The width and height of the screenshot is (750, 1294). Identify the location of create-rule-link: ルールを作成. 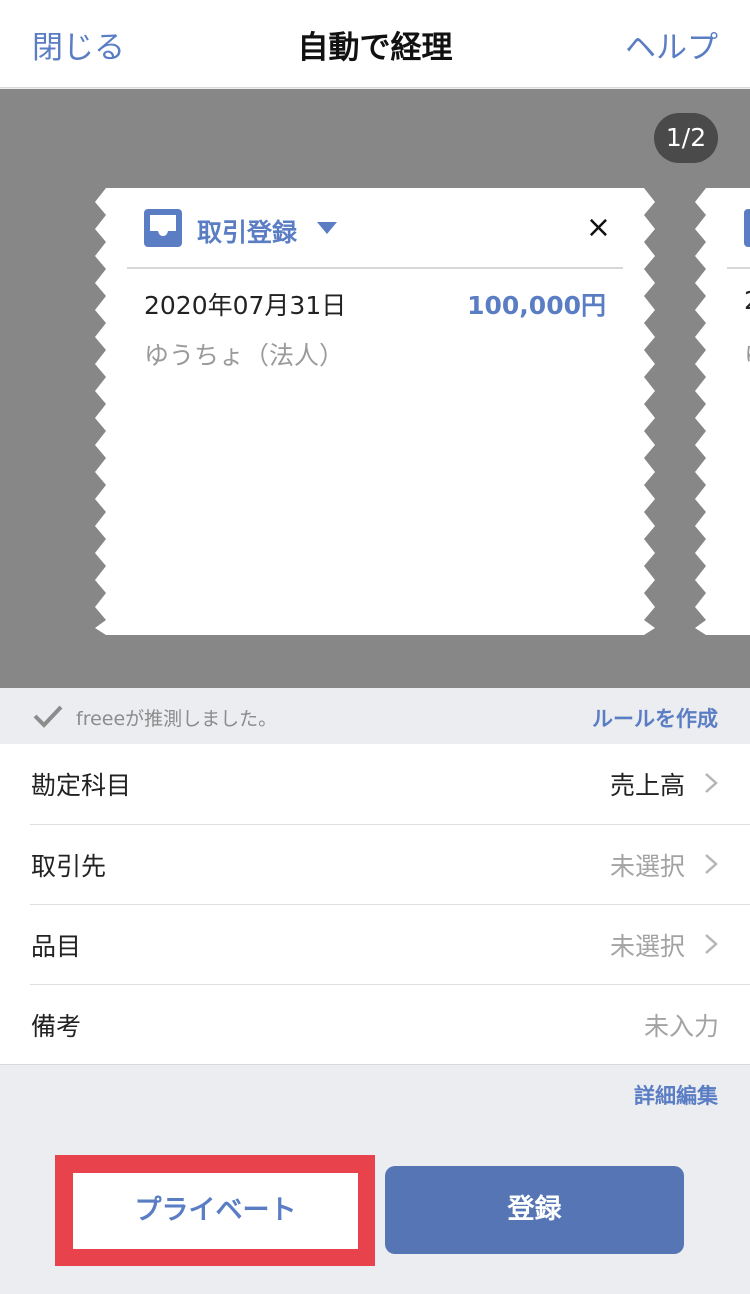
(655, 718).